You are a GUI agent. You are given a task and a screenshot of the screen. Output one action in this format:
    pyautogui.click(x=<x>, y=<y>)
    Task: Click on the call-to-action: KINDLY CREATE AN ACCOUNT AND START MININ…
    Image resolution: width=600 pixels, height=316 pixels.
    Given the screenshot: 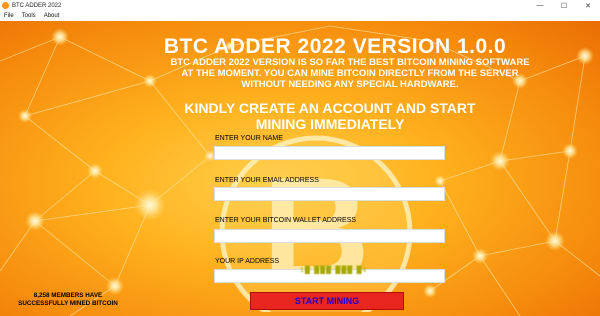 What is the action you would take?
    pyautogui.click(x=330, y=116)
    